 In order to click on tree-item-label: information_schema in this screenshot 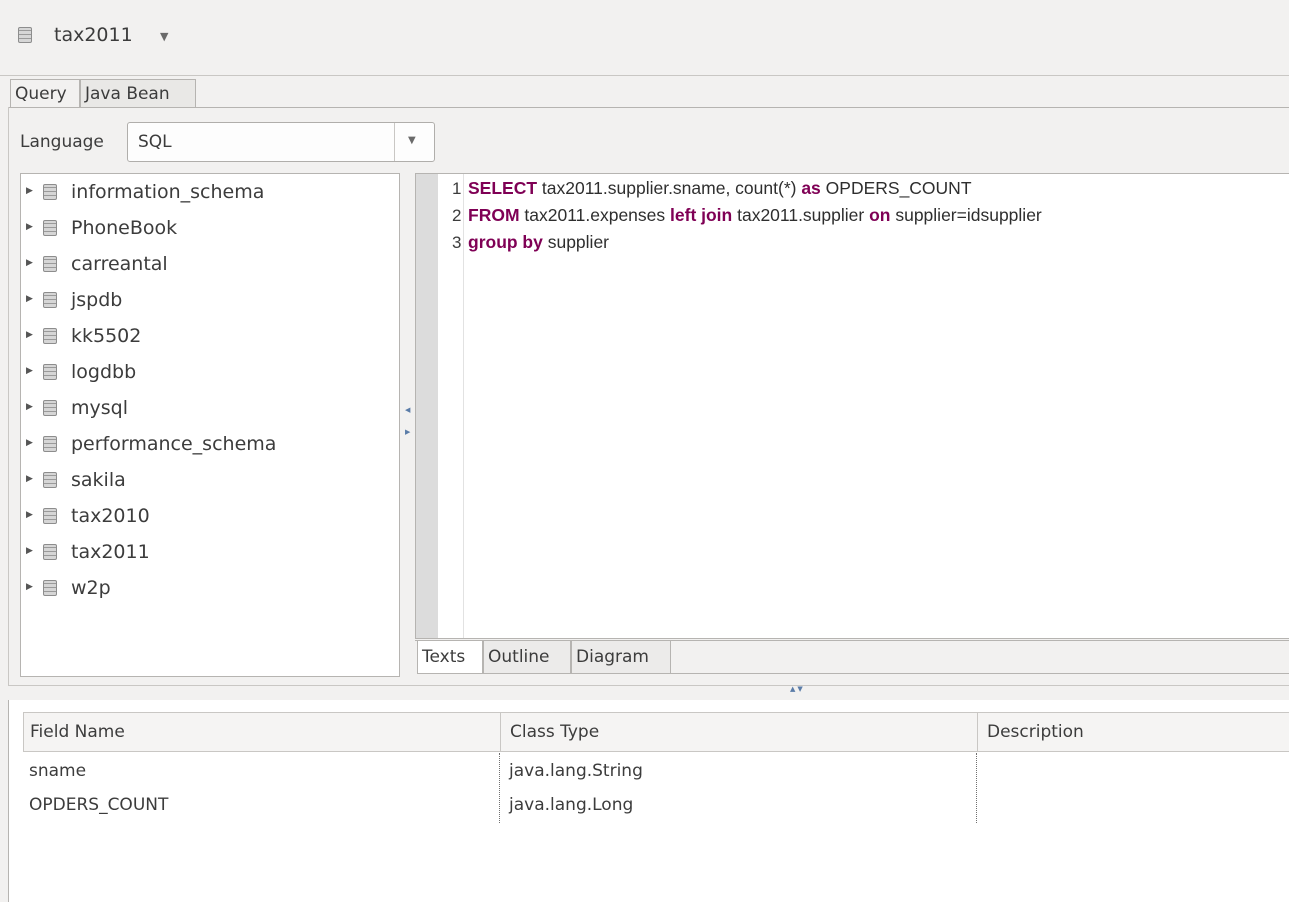, I will do `click(168, 192)`.